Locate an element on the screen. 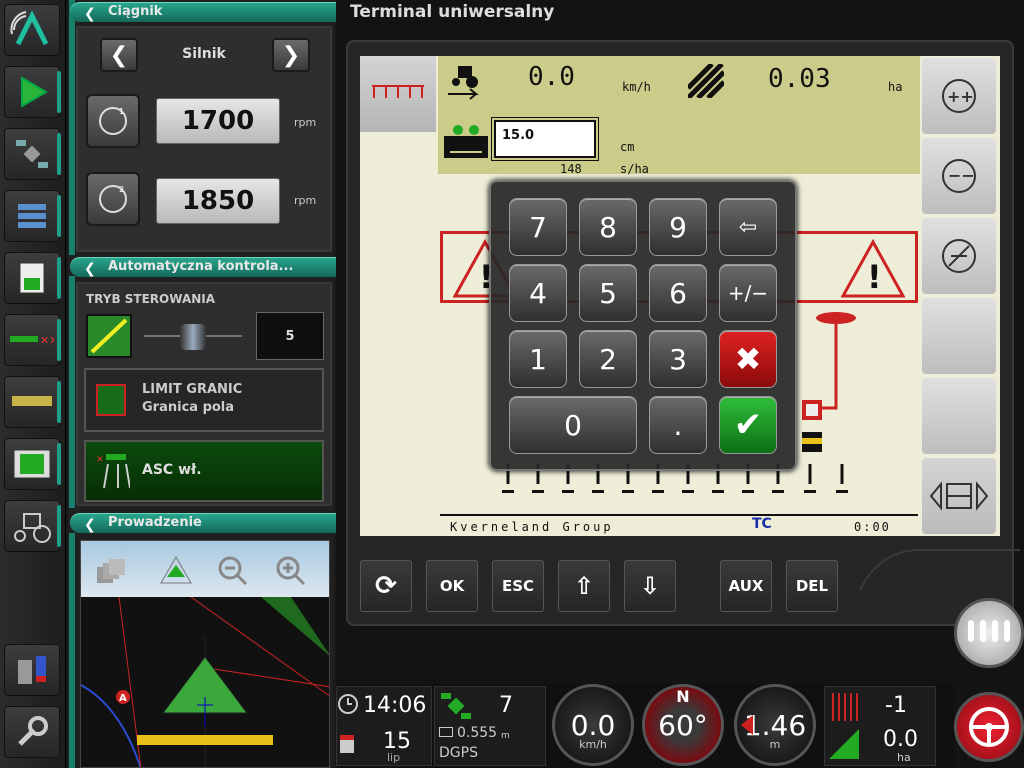  left-right-nav-icon is located at coordinates (959, 496).